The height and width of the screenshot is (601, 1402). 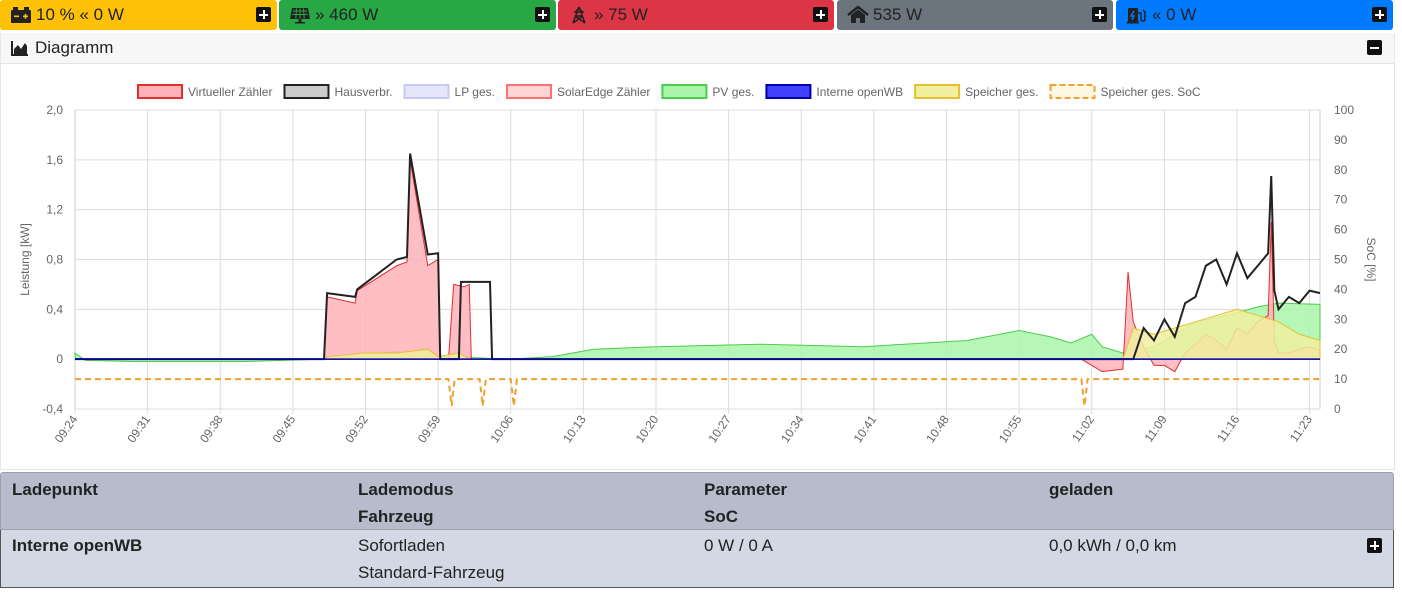 What do you see at coordinates (1341, 289) in the screenshot?
I see `y2-tick-label: 40` at bounding box center [1341, 289].